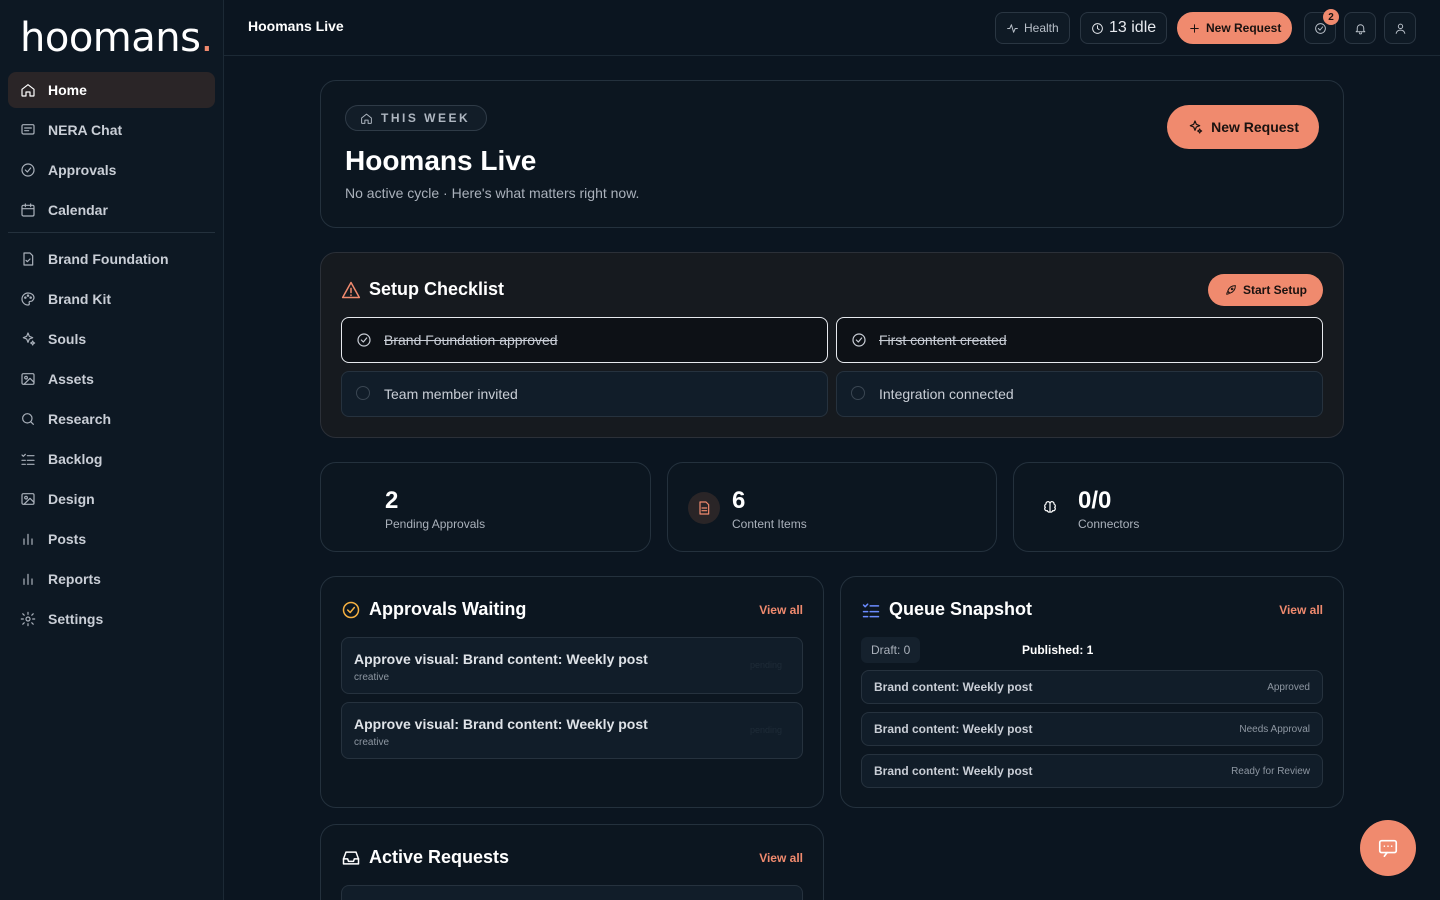  What do you see at coordinates (111, 499) in the screenshot?
I see `sidebar-item-design: Design` at bounding box center [111, 499].